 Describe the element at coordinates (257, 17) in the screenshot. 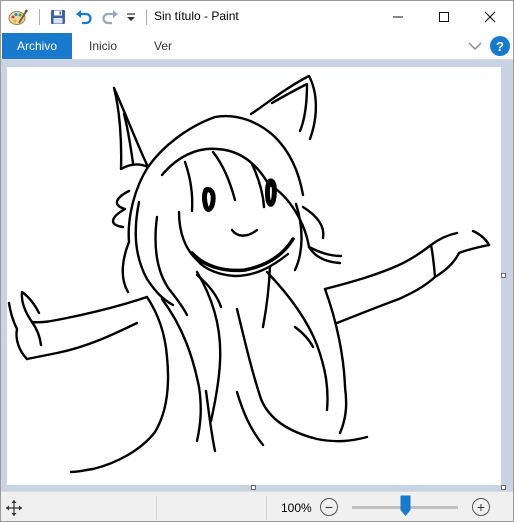

I see `title-bar: Sin título - Paint` at that location.